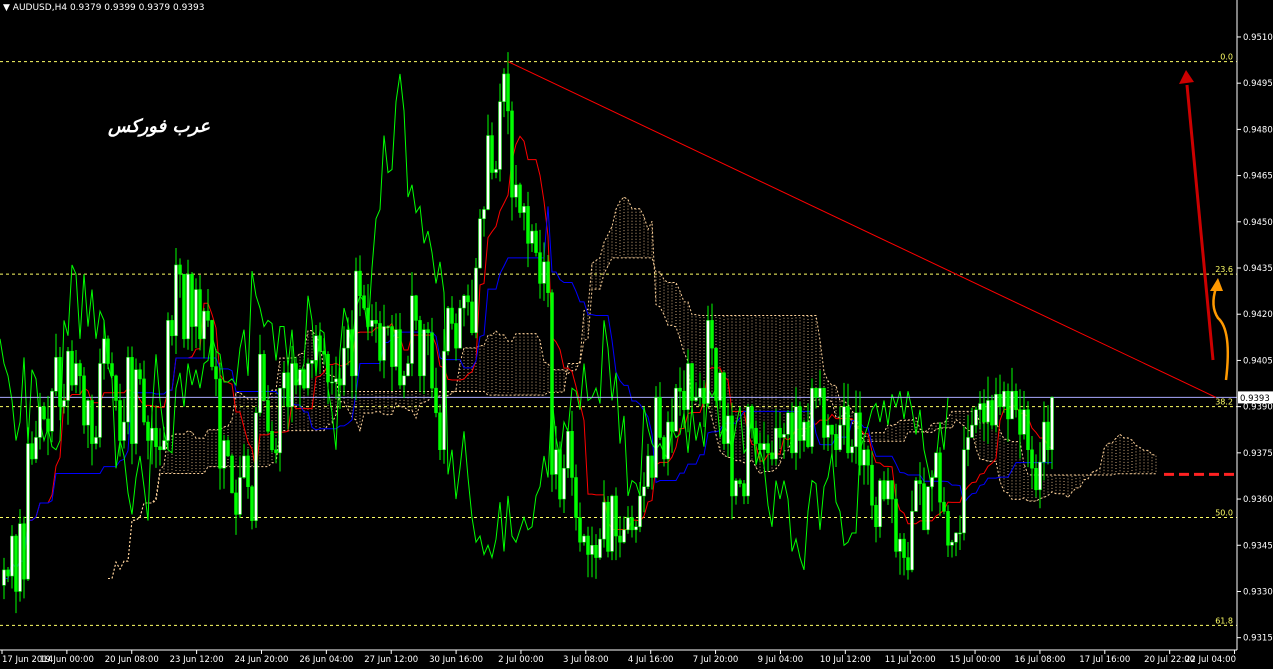 The height and width of the screenshot is (669, 1273). Describe the element at coordinates (1258, 177) in the screenshot. I see `price-tick-label: 0.9465` at that location.